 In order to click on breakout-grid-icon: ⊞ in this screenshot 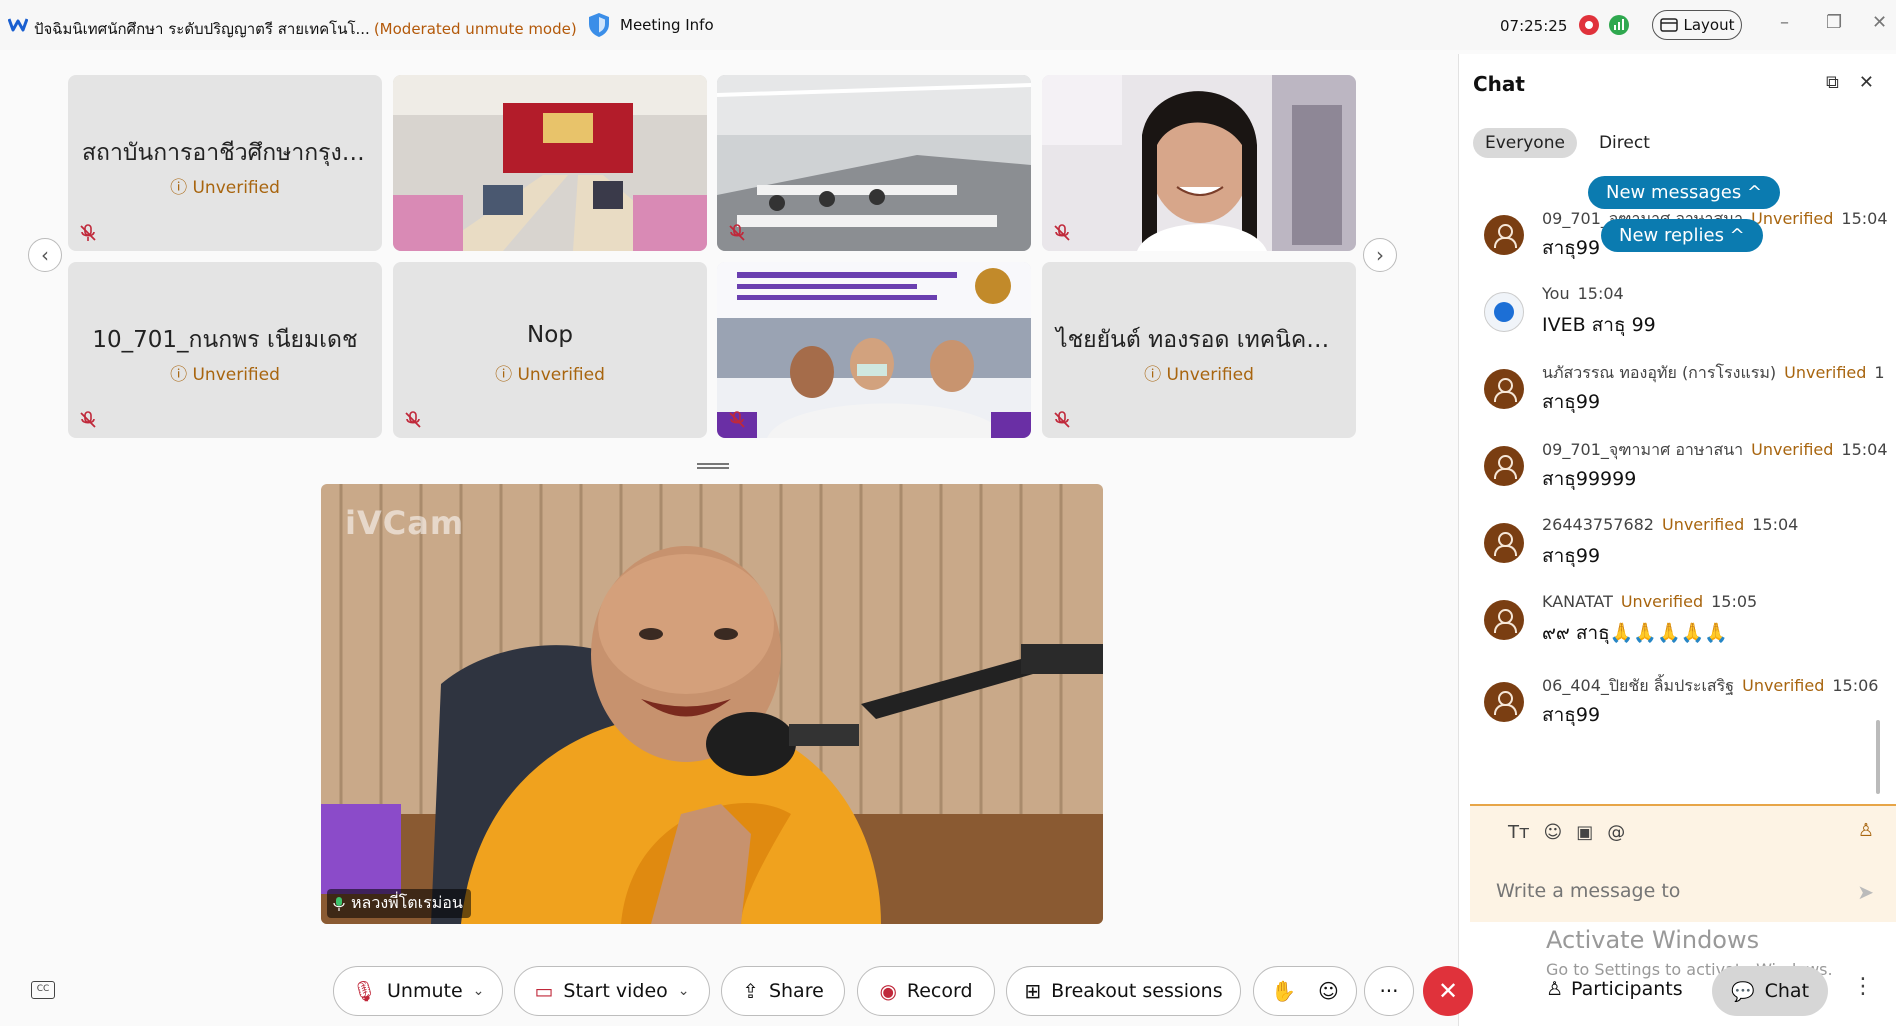, I will do `click(1033, 991)`.